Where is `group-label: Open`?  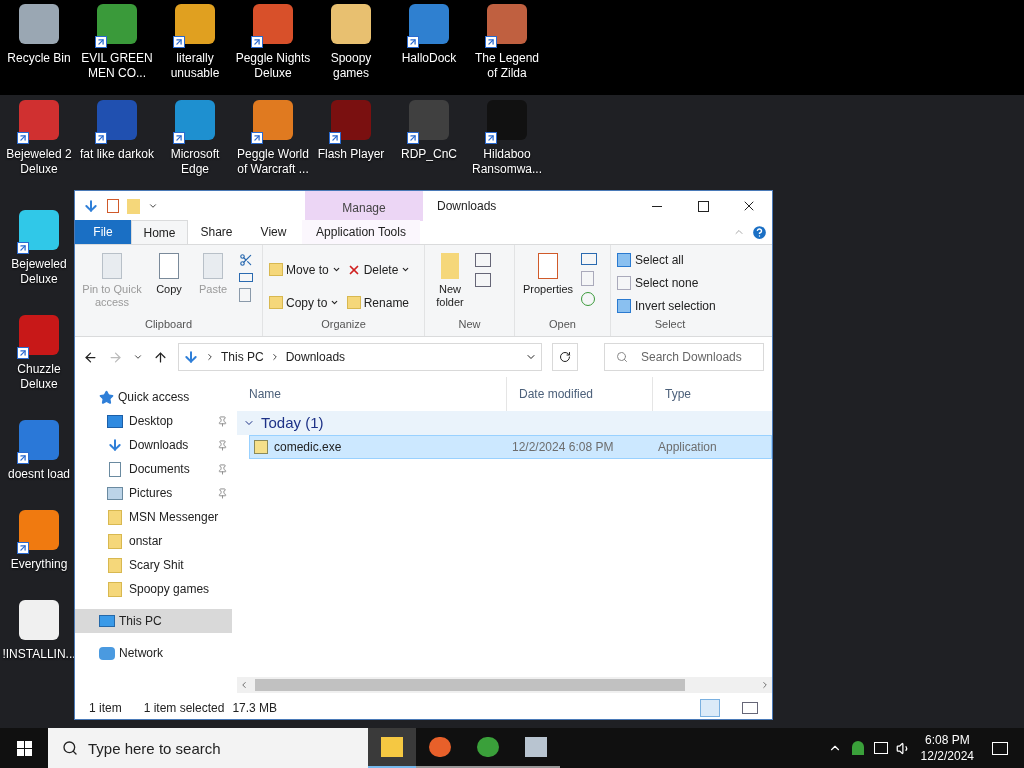
group-label: Open is located at coordinates (562, 324).